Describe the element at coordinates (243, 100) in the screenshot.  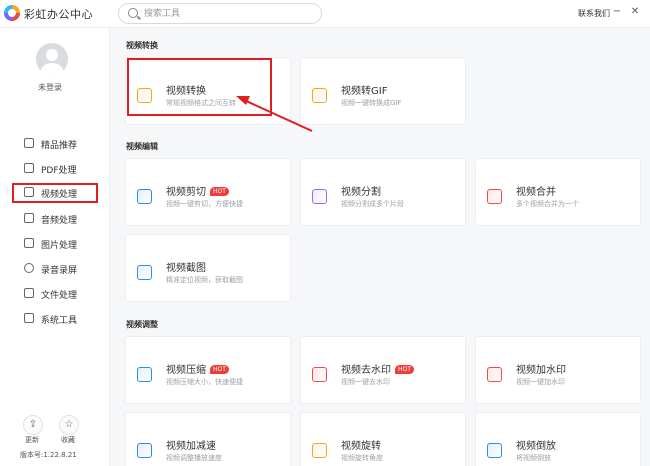
I see `arrow-head` at that location.